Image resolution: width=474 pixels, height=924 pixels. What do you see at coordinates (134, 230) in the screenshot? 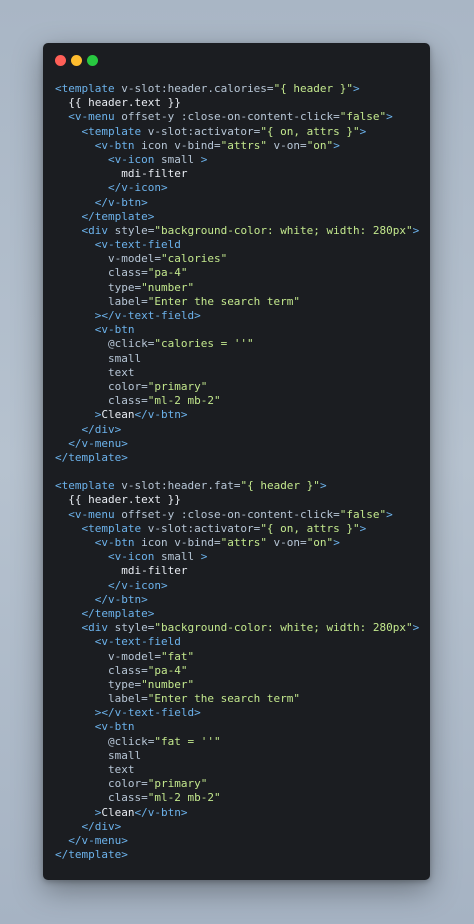
I see `code-token: style=` at bounding box center [134, 230].